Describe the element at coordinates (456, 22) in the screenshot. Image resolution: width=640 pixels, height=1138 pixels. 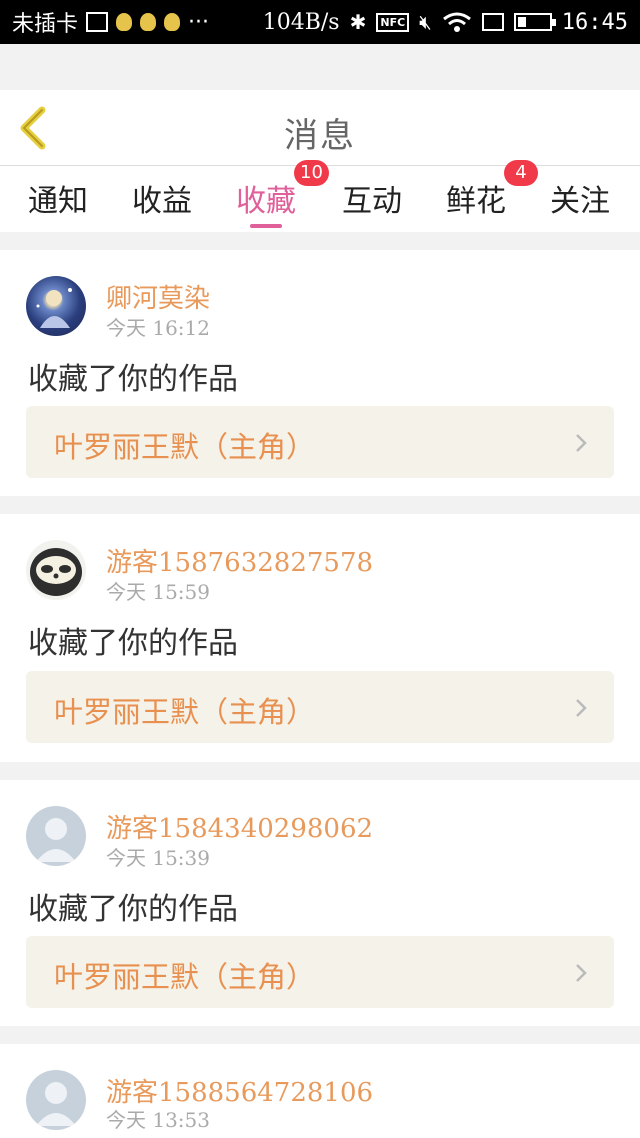
I see `wifi-icon` at that location.